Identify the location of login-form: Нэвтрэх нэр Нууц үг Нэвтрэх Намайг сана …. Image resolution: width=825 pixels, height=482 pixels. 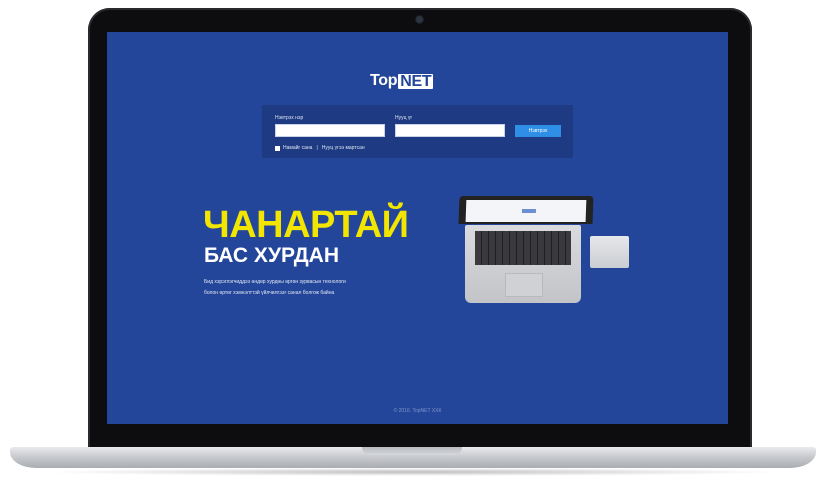
(417, 131).